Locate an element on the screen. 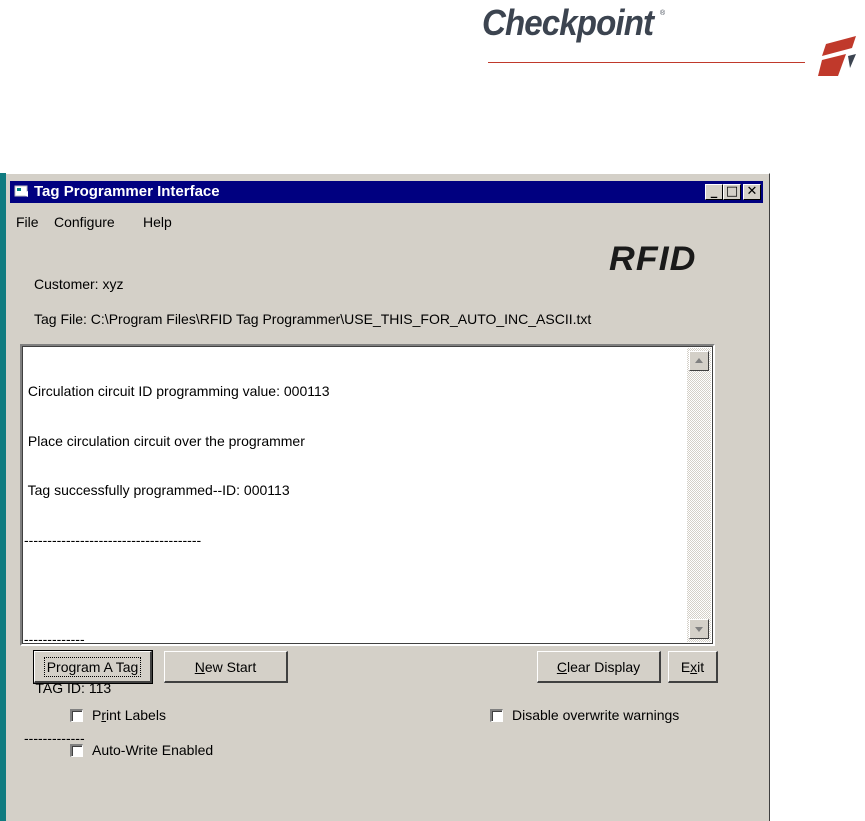 Image resolution: width=865 pixels, height=821 pixels. auto-write-label: Auto-Write Enabled is located at coordinates (153, 750).